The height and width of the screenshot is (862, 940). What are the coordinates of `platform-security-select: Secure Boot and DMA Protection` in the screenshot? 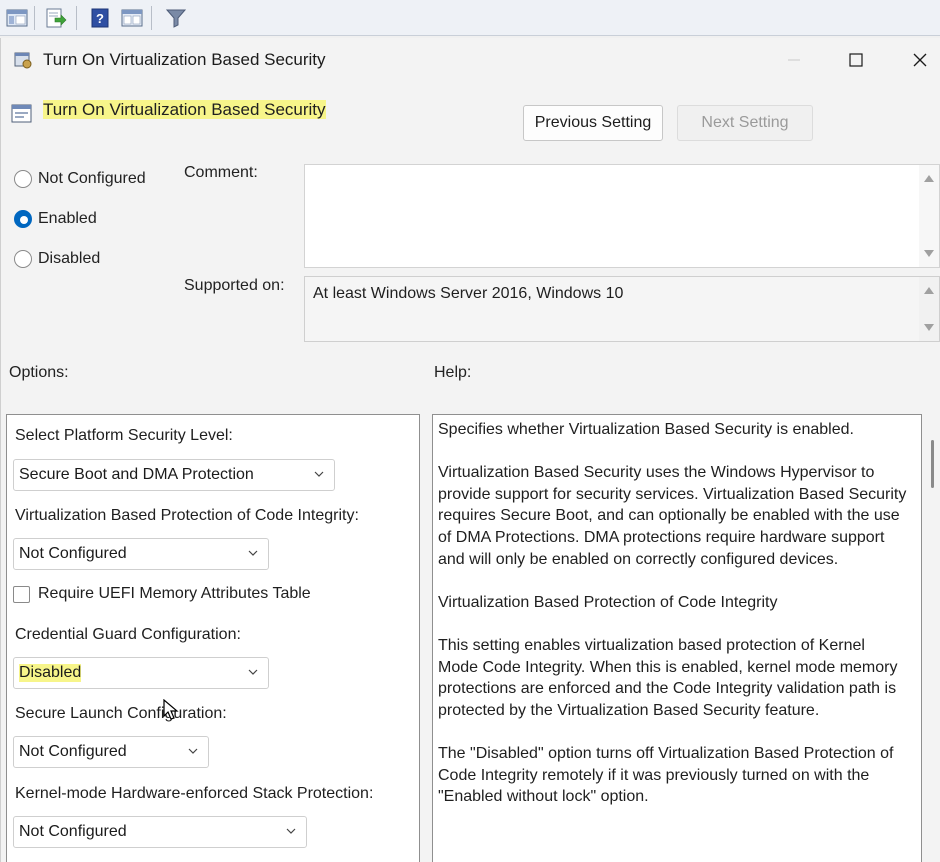 It's located at (174, 475).